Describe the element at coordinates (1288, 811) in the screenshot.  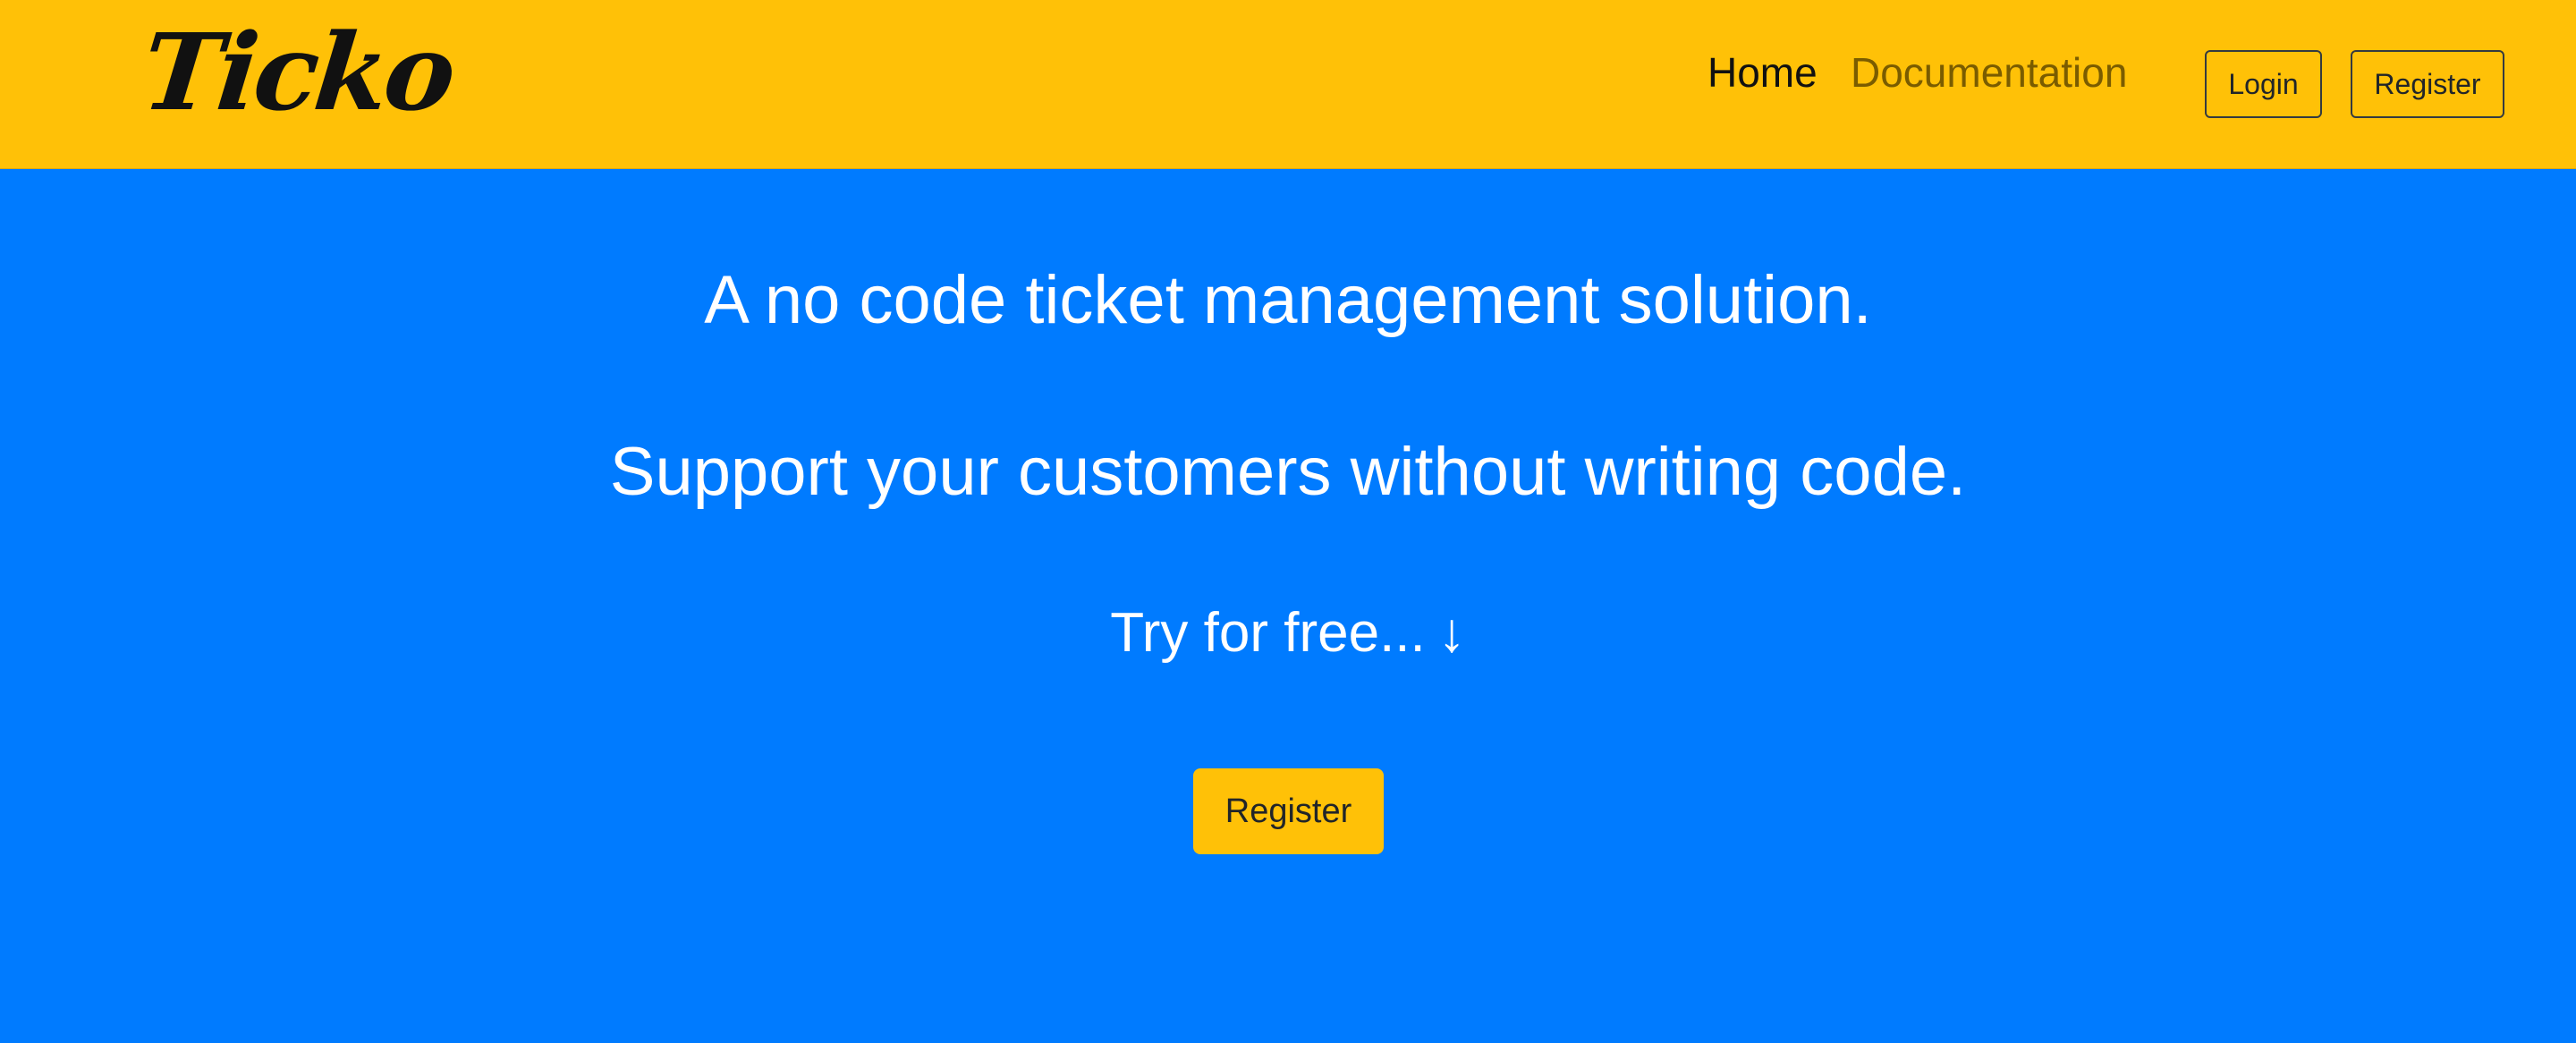
I see `register-button-hero: Register` at that location.